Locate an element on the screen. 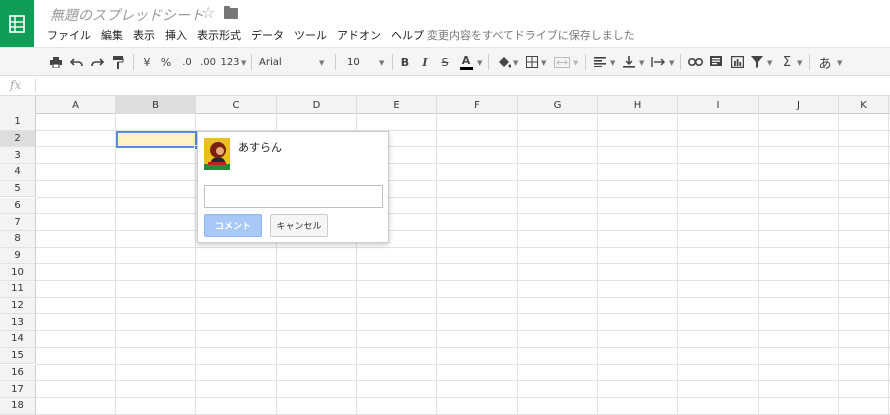  row-header-13: 13 is located at coordinates (18, 323).